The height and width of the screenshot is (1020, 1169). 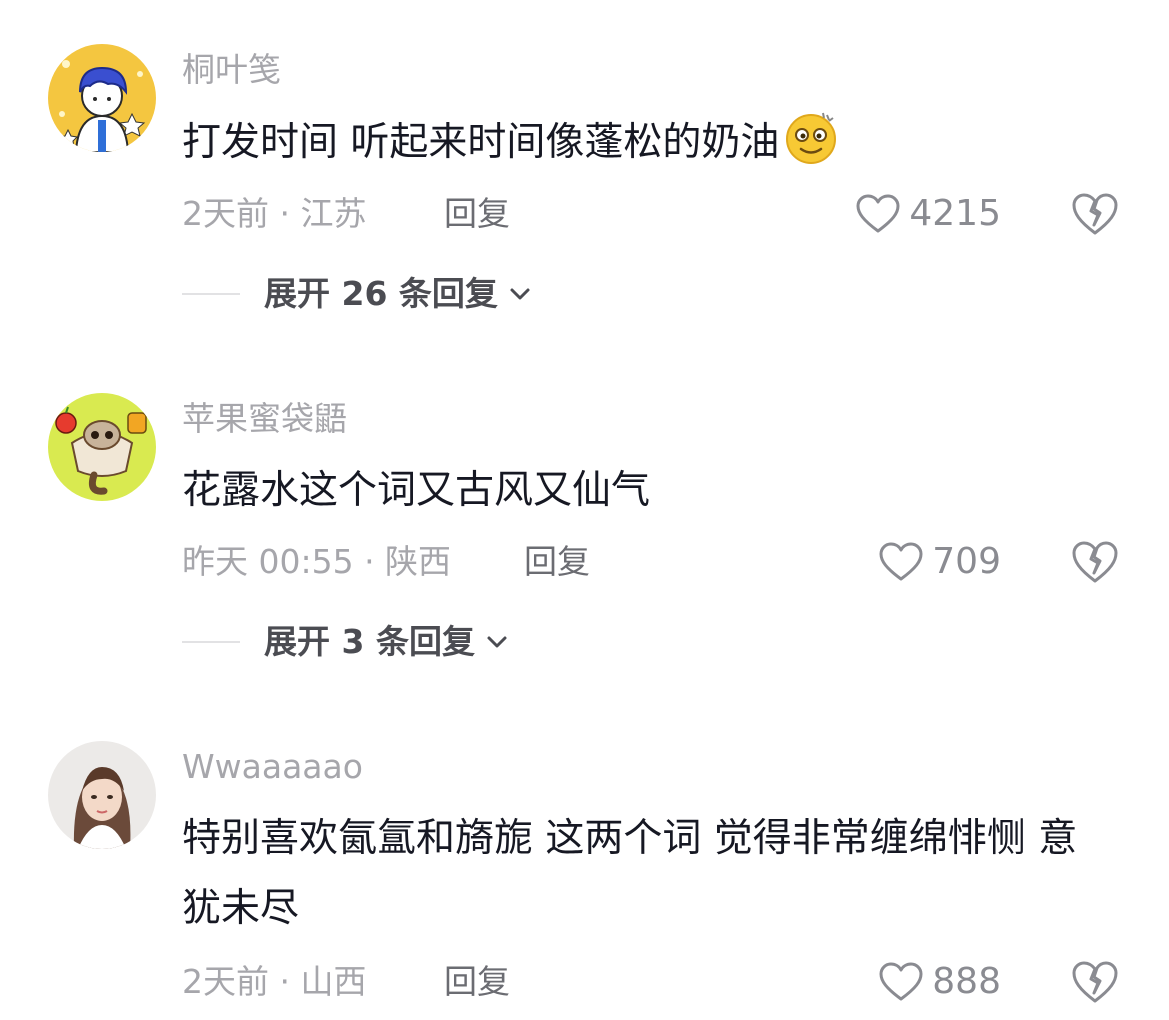 I want to click on comment-text: 特别喜欢氤氲和旖旎 这两个词 觉得非常缠绵悱恻 意犹未尽, so click(x=630, y=873).